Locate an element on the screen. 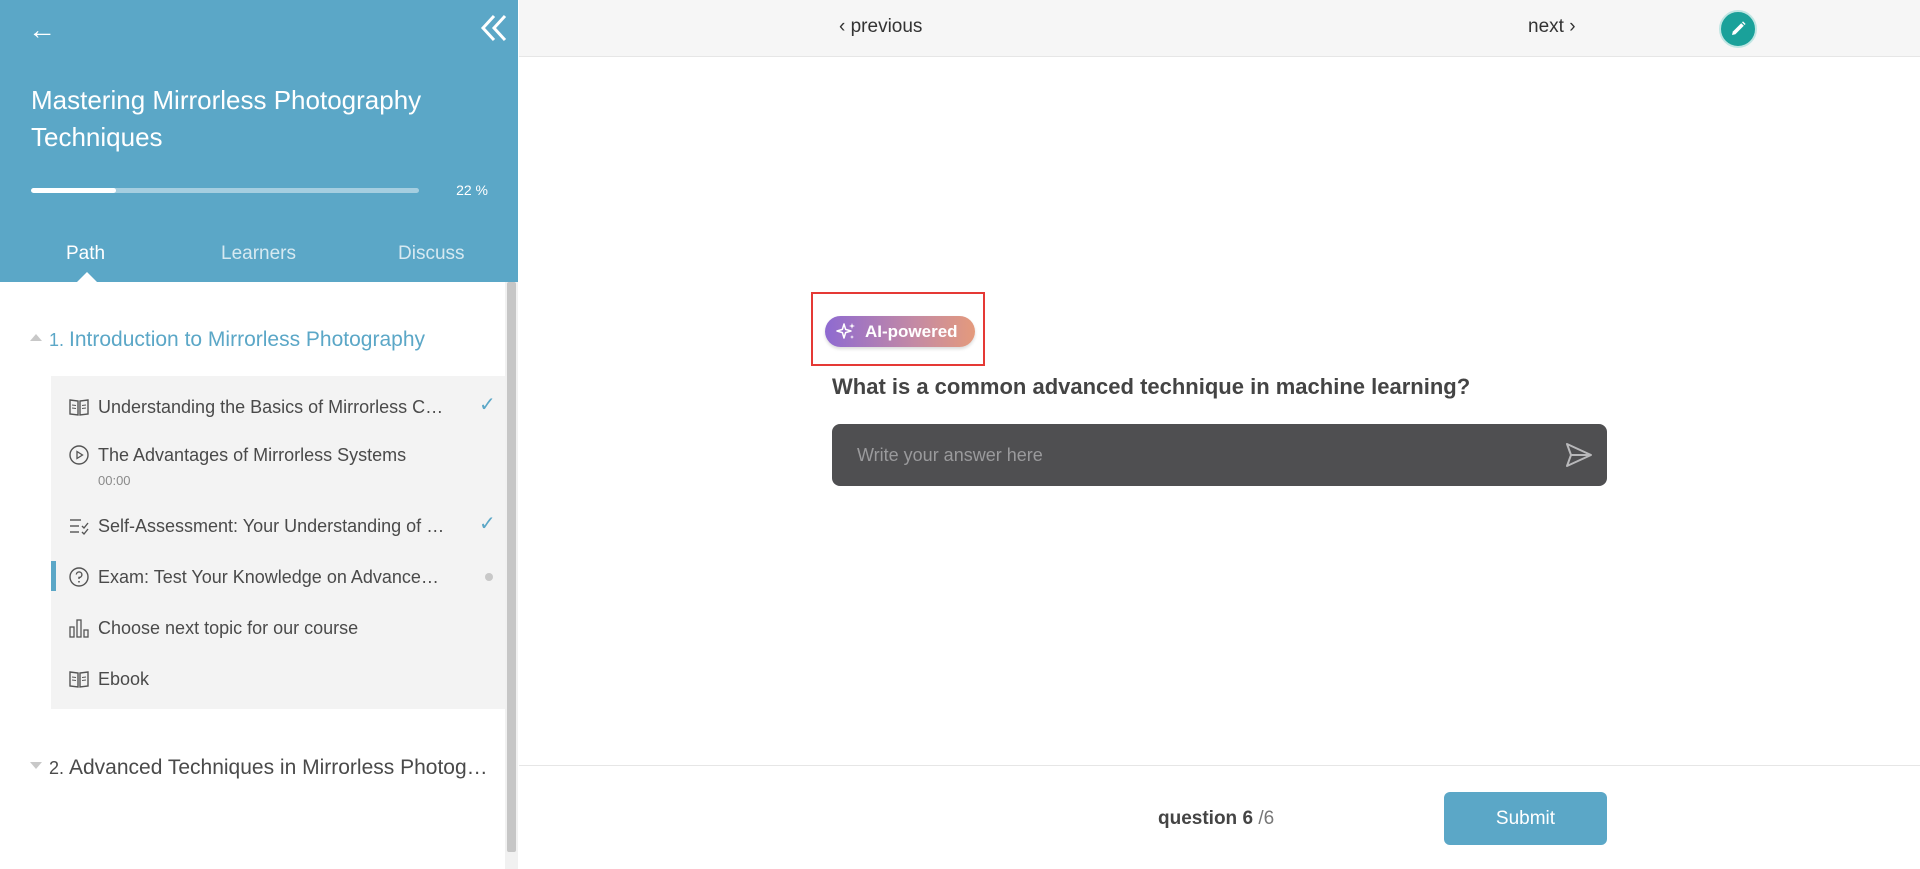 This screenshot has height=869, width=1920. status-dot-icon is located at coordinates (489, 577).